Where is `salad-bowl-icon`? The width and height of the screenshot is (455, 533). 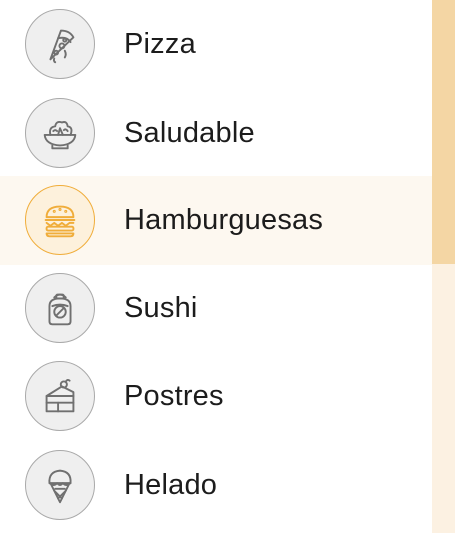
salad-bowl-icon is located at coordinates (60, 133).